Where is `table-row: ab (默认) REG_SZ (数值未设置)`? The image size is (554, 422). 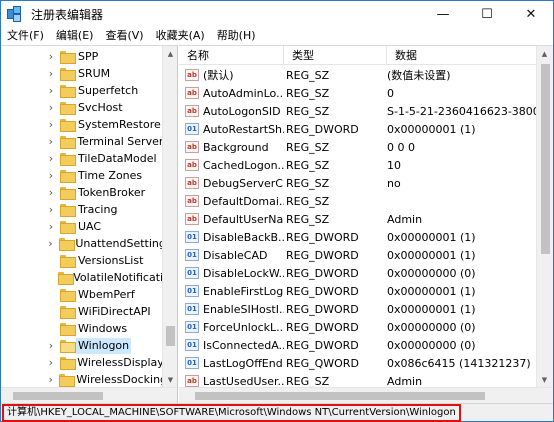 table-row: ab (默认) REG_SZ (数值未设置) is located at coordinates (366, 75).